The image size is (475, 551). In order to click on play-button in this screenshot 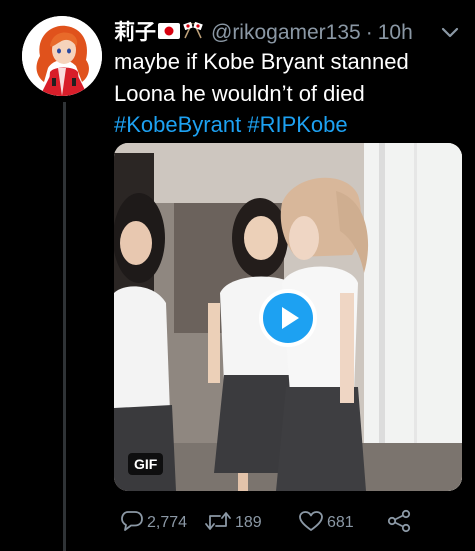, I will do `click(288, 318)`.